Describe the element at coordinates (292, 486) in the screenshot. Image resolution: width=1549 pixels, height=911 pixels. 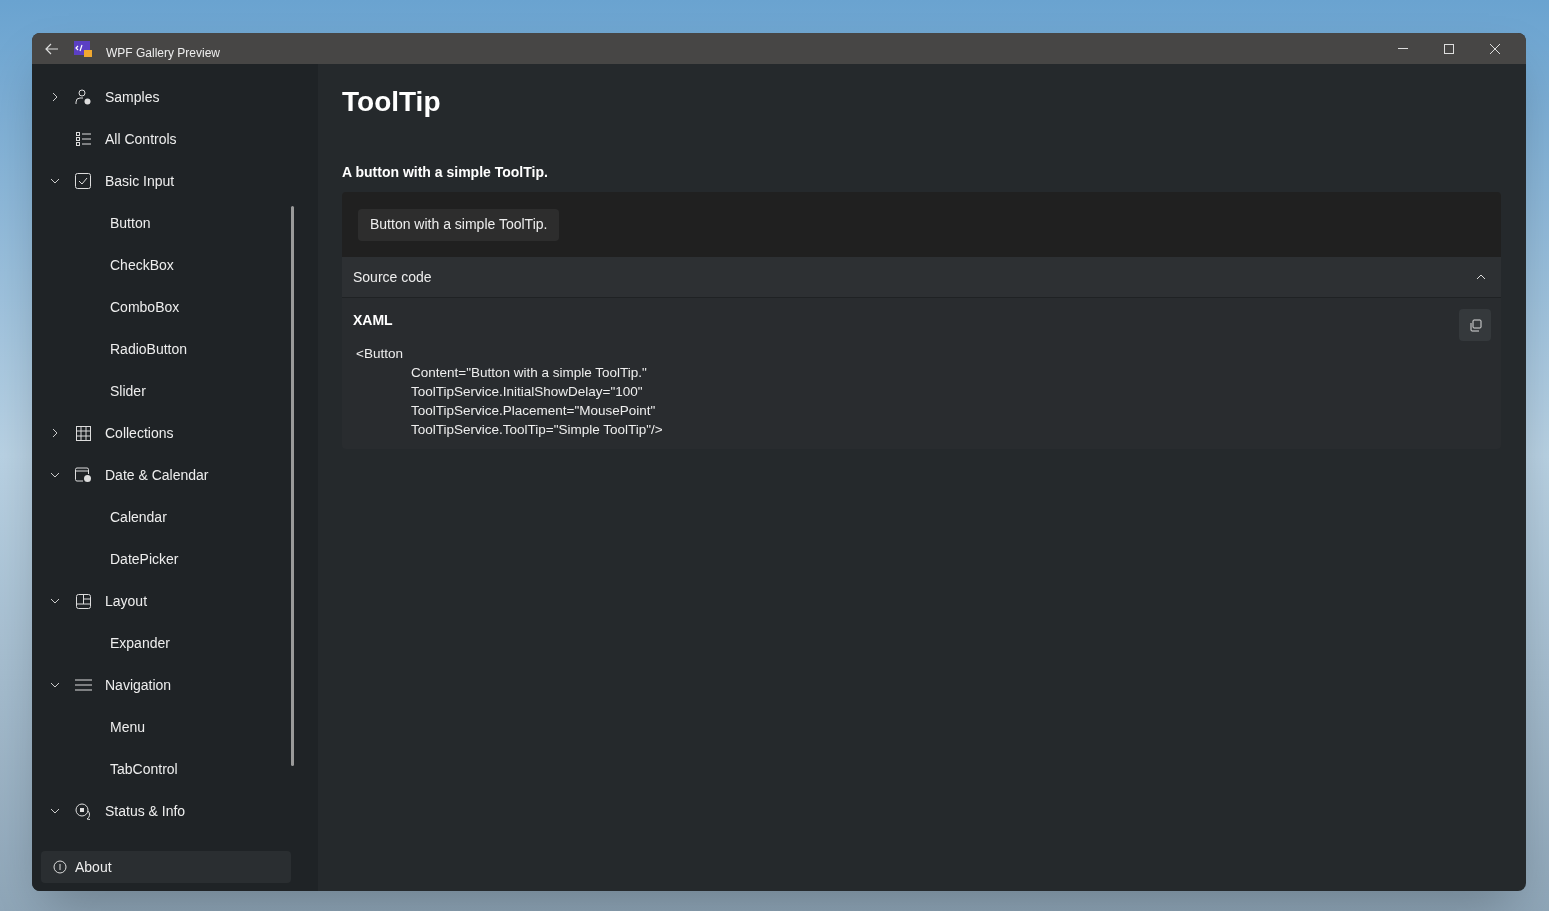
I see `scrollbar-thumb` at that location.